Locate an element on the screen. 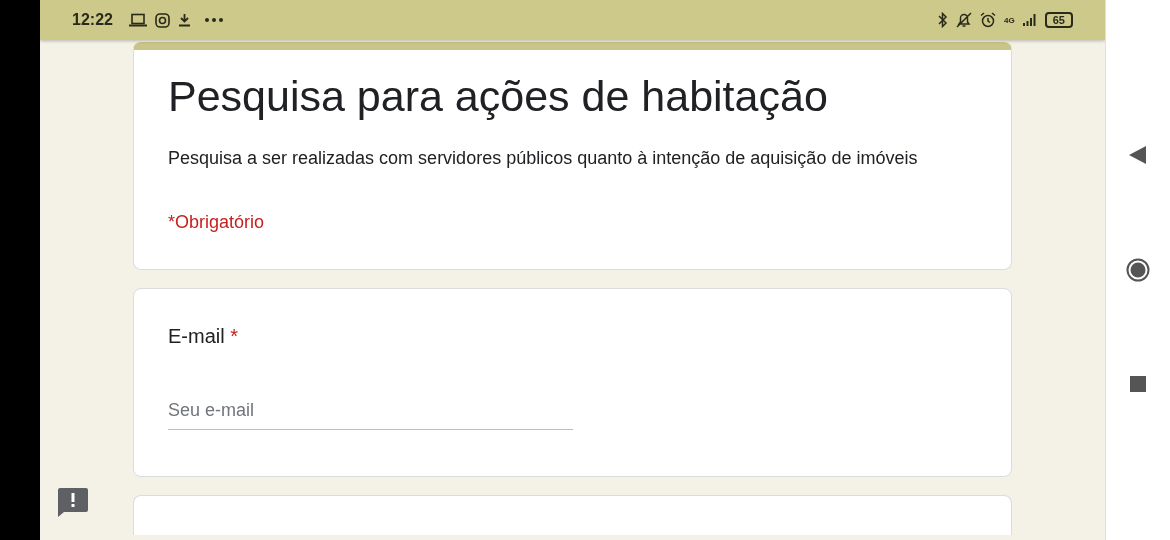 This screenshot has width=1170, height=540. download-icon is located at coordinates (184, 20).